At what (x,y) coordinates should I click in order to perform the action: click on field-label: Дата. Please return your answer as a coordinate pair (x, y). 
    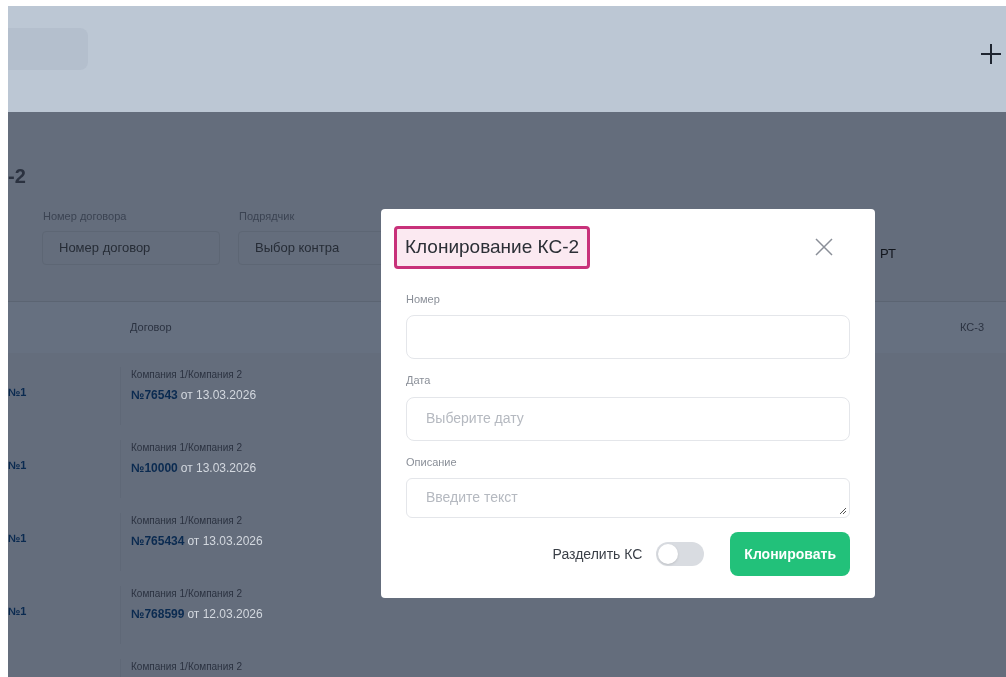
    Looking at the image, I should click on (419, 380).